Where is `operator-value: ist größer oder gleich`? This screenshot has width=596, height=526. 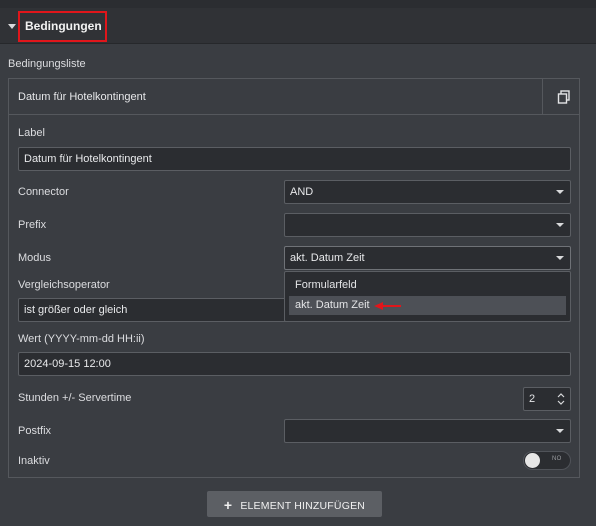 operator-value: ist größer oder gleich is located at coordinates (76, 310).